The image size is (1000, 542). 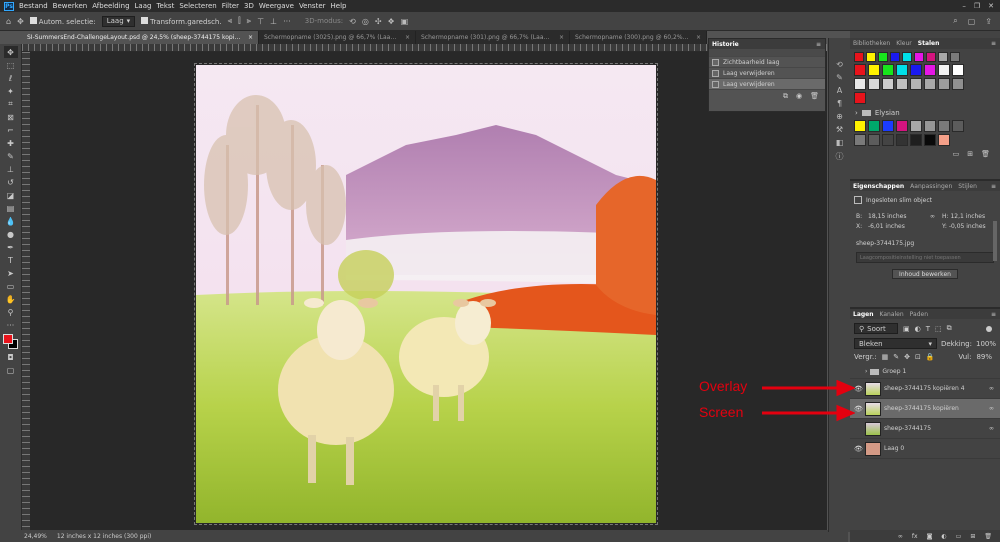 What do you see at coordinates (876, 328) in the screenshot?
I see `layer-filter-dropdown: ⚲ Soort` at bounding box center [876, 328].